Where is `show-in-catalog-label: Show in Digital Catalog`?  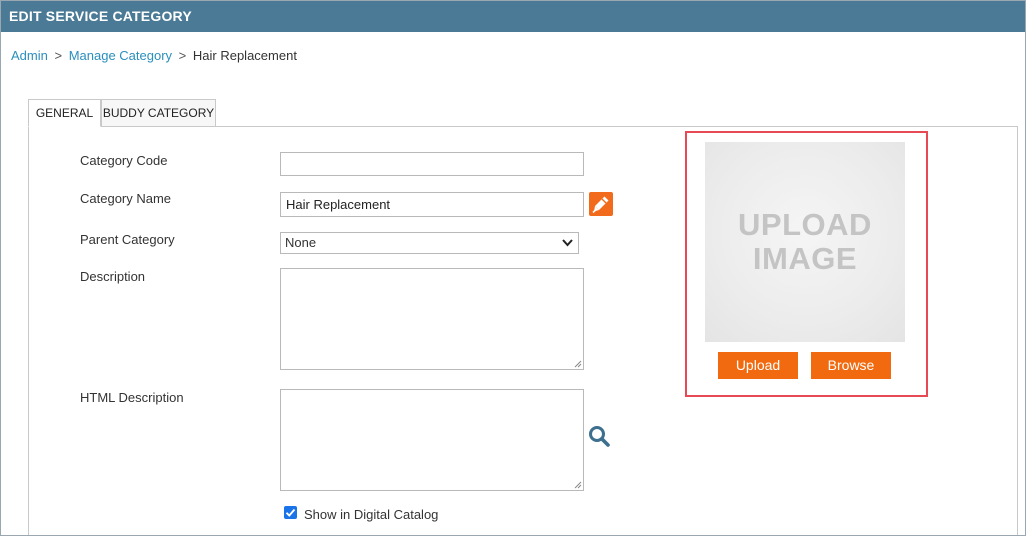 show-in-catalog-label: Show in Digital Catalog is located at coordinates (371, 514).